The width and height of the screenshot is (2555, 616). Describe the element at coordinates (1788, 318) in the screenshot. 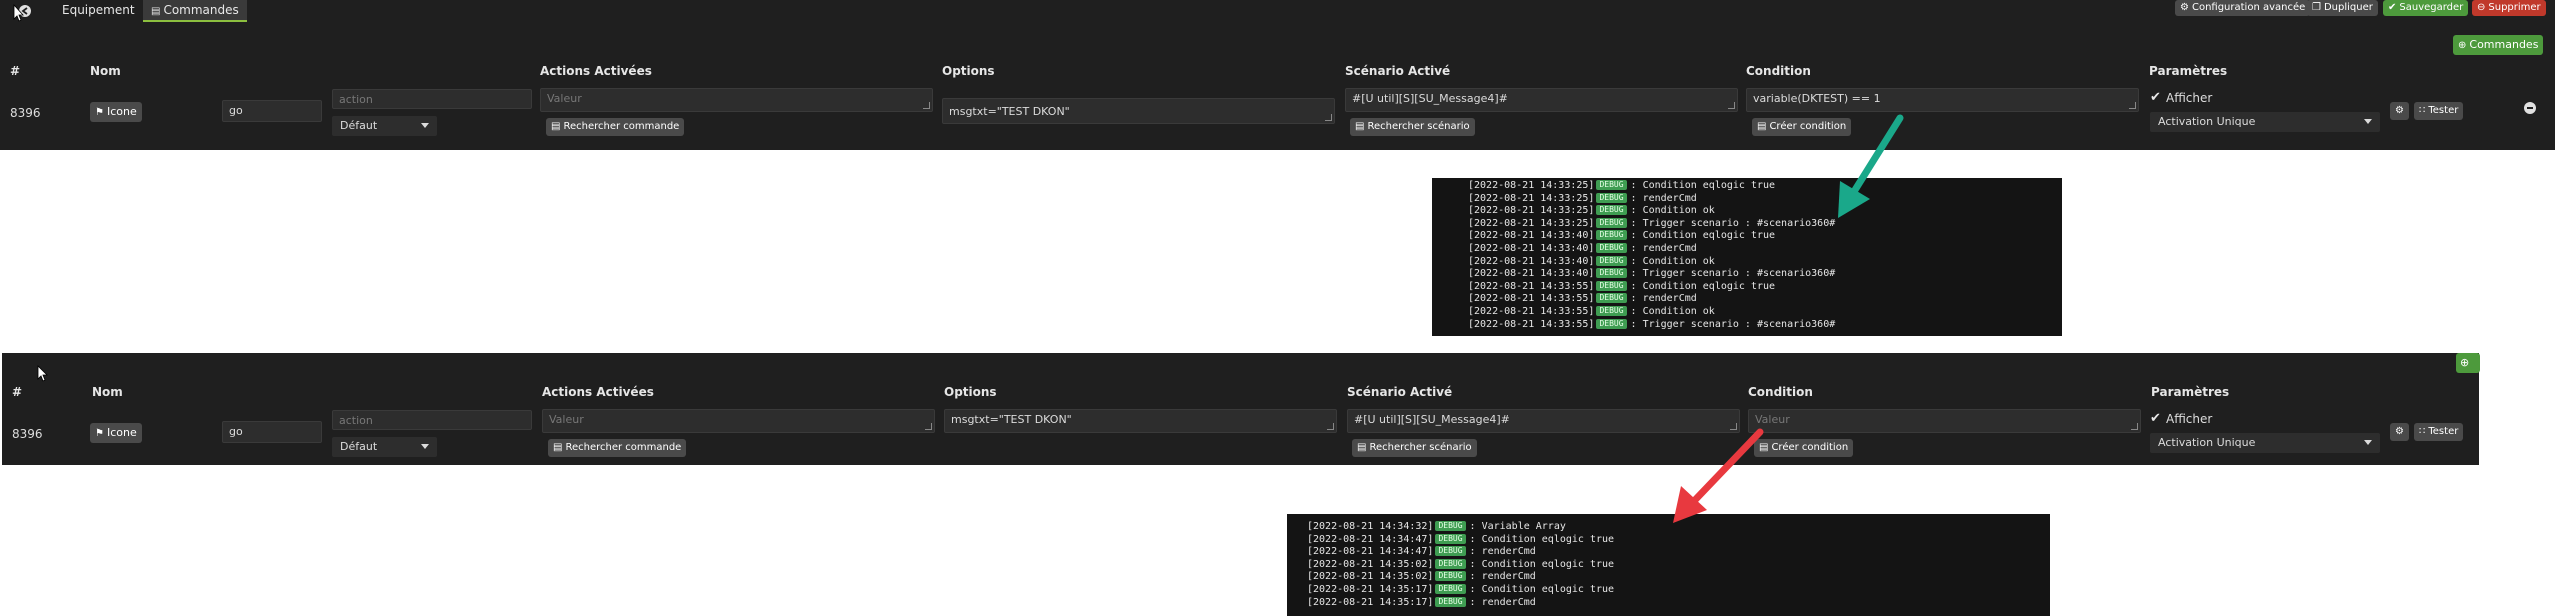

I see `annotation-arrows` at that location.